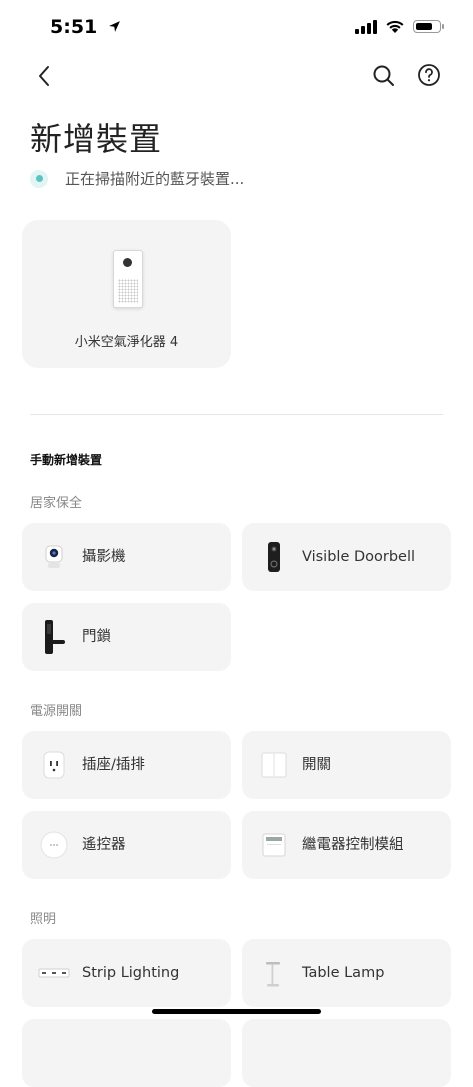 This screenshot has height=1087, width=473. I want to click on device-tile-remote: 遙控器, so click(126, 845).